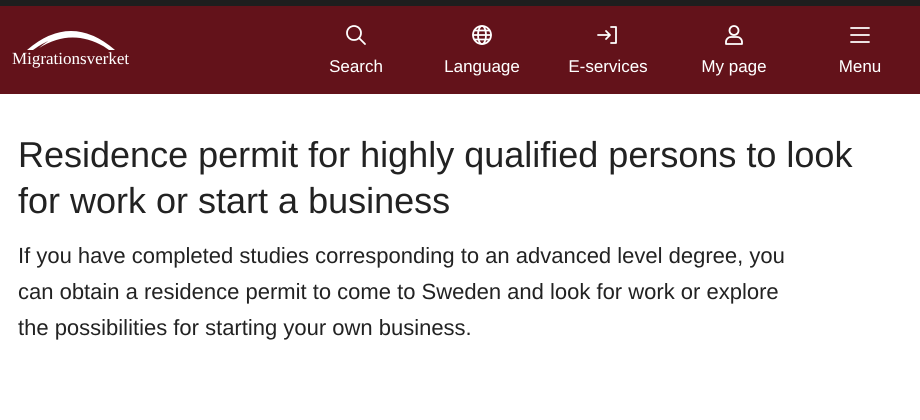 The height and width of the screenshot is (420, 920). I want to click on nav-button: My page, so click(734, 50).